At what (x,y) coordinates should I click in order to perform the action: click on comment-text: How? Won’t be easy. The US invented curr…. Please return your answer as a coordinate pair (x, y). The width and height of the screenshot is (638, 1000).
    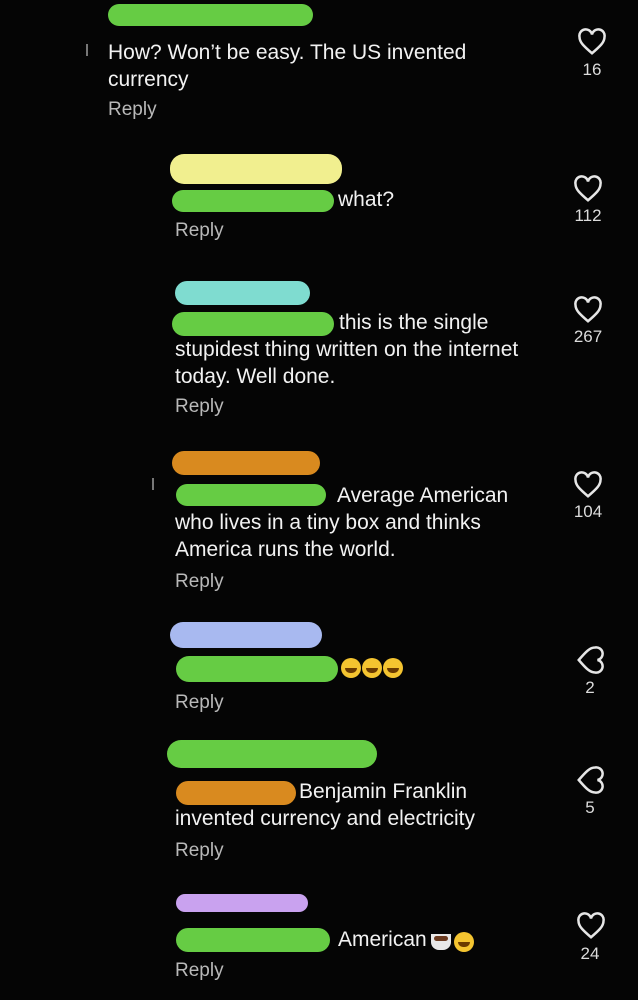
    Looking at the image, I should click on (287, 66).